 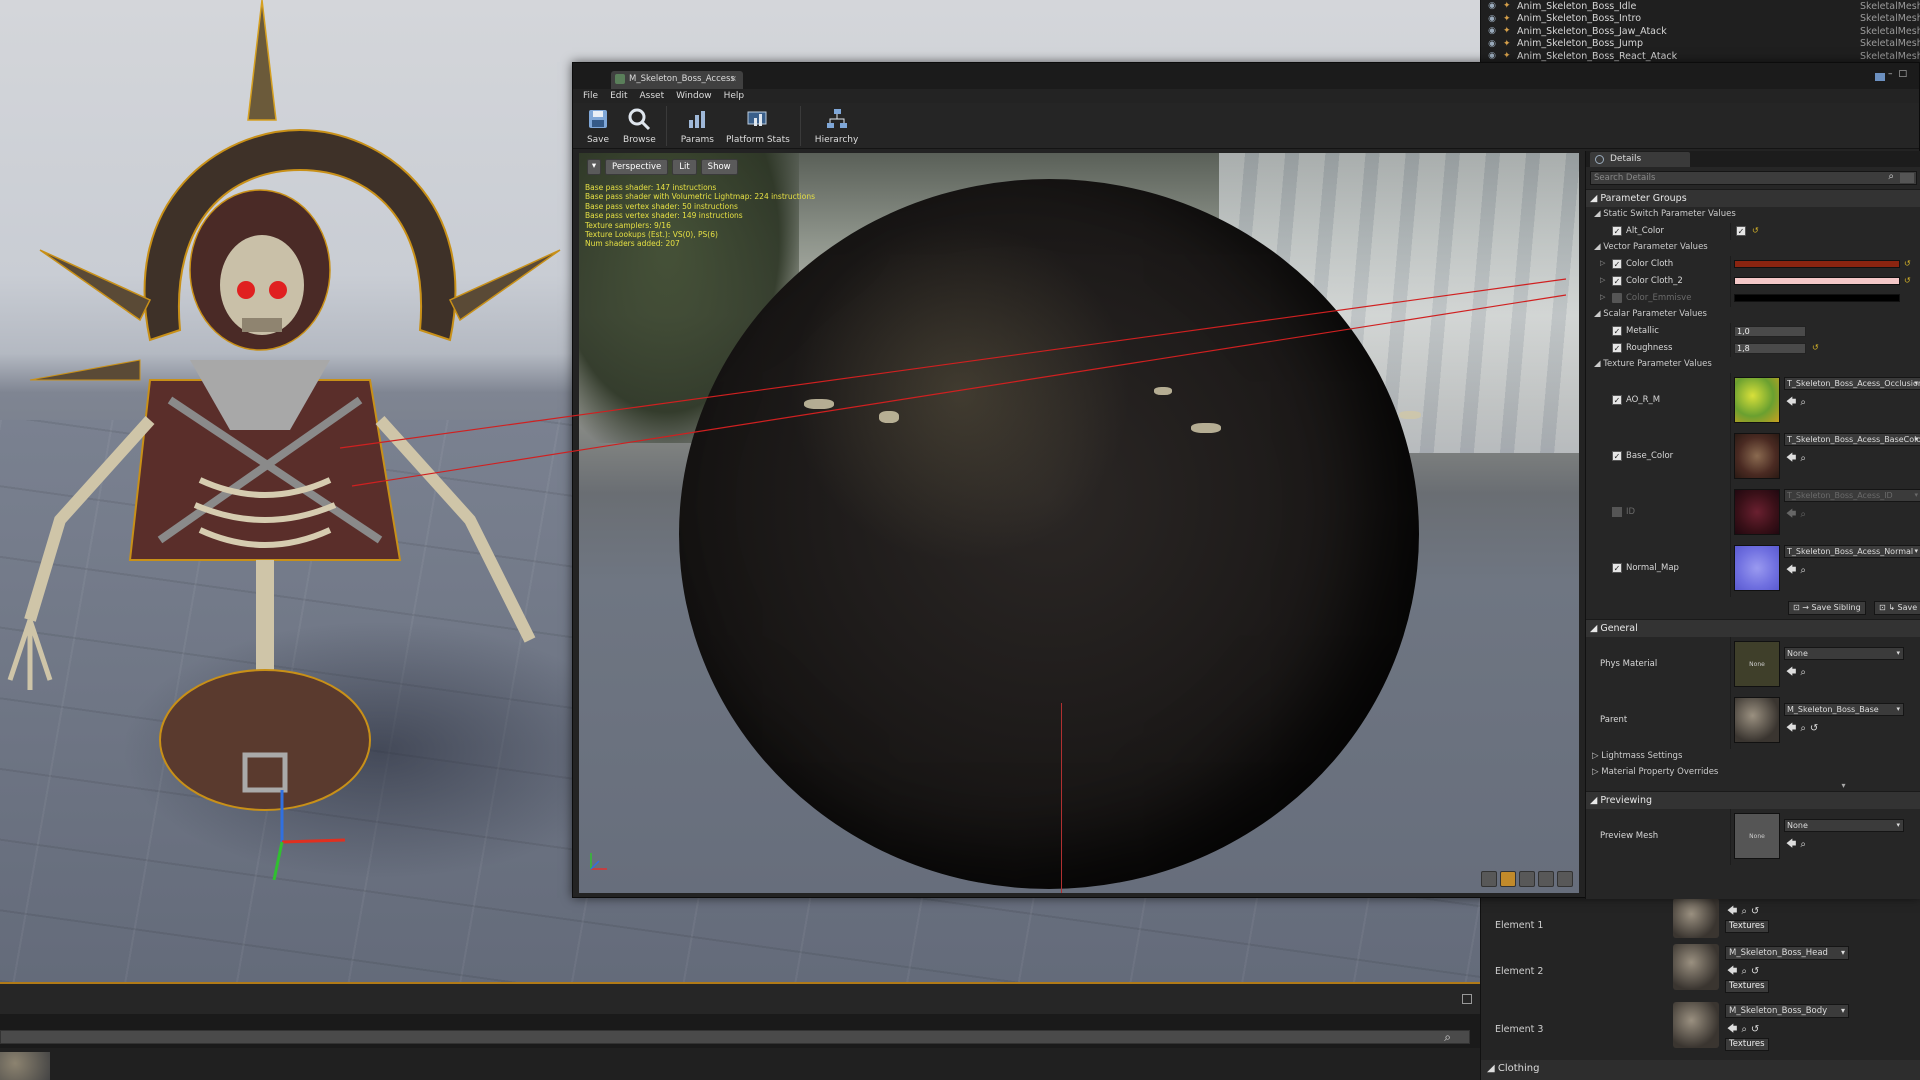 I want to click on save-button: Save, so click(x=598, y=126).